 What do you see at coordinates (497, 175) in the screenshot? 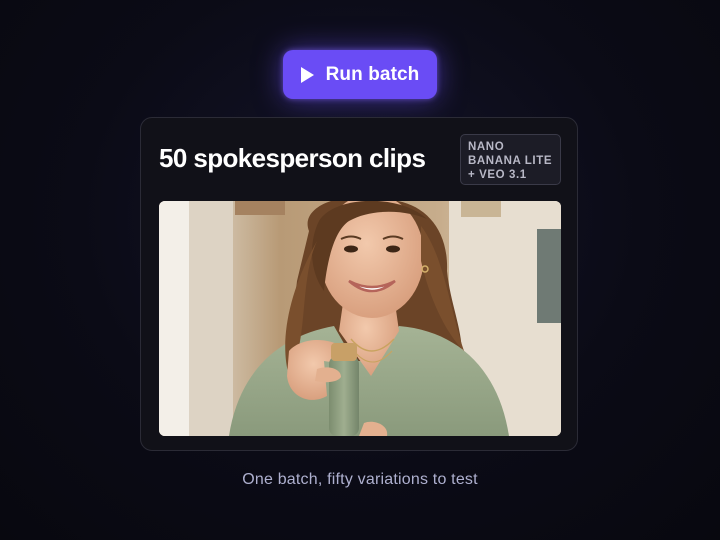
I see `model-badge-line-3: + VEO 3.1` at bounding box center [497, 175].